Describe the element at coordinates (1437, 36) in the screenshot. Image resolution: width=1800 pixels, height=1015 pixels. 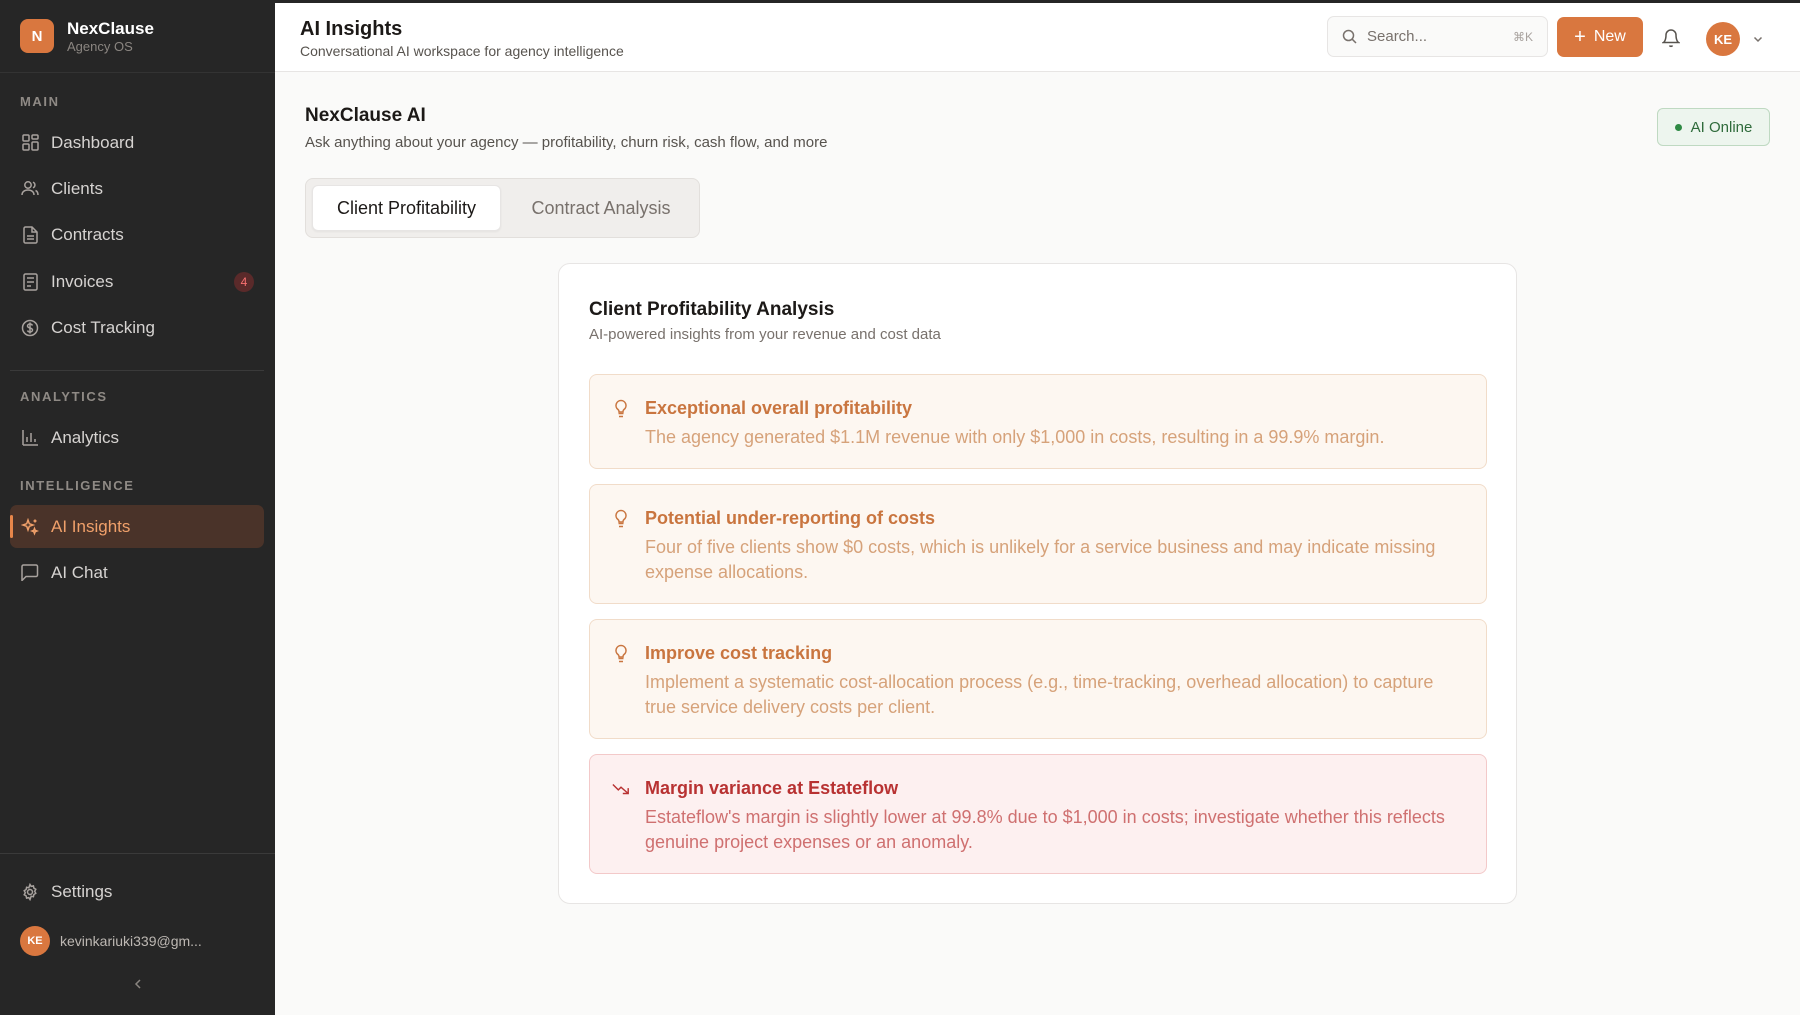
I see `search-input: Search... ⌘K` at that location.